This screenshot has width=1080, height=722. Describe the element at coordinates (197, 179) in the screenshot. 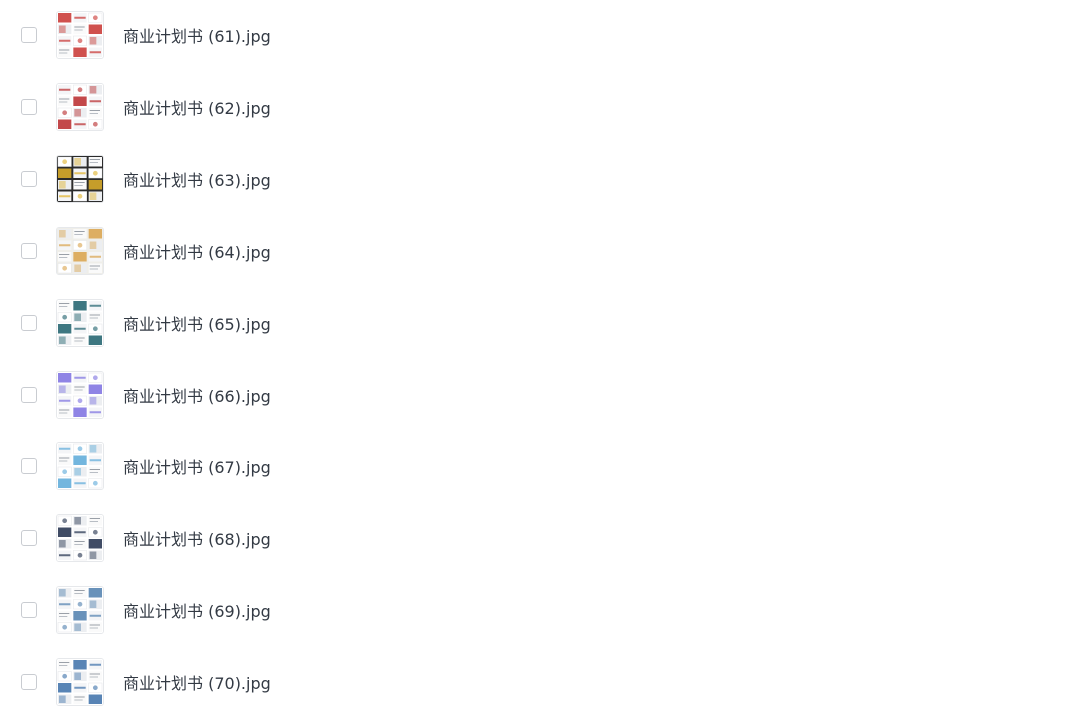

I see `file-name: 商业计划书 (63).jpg` at that location.